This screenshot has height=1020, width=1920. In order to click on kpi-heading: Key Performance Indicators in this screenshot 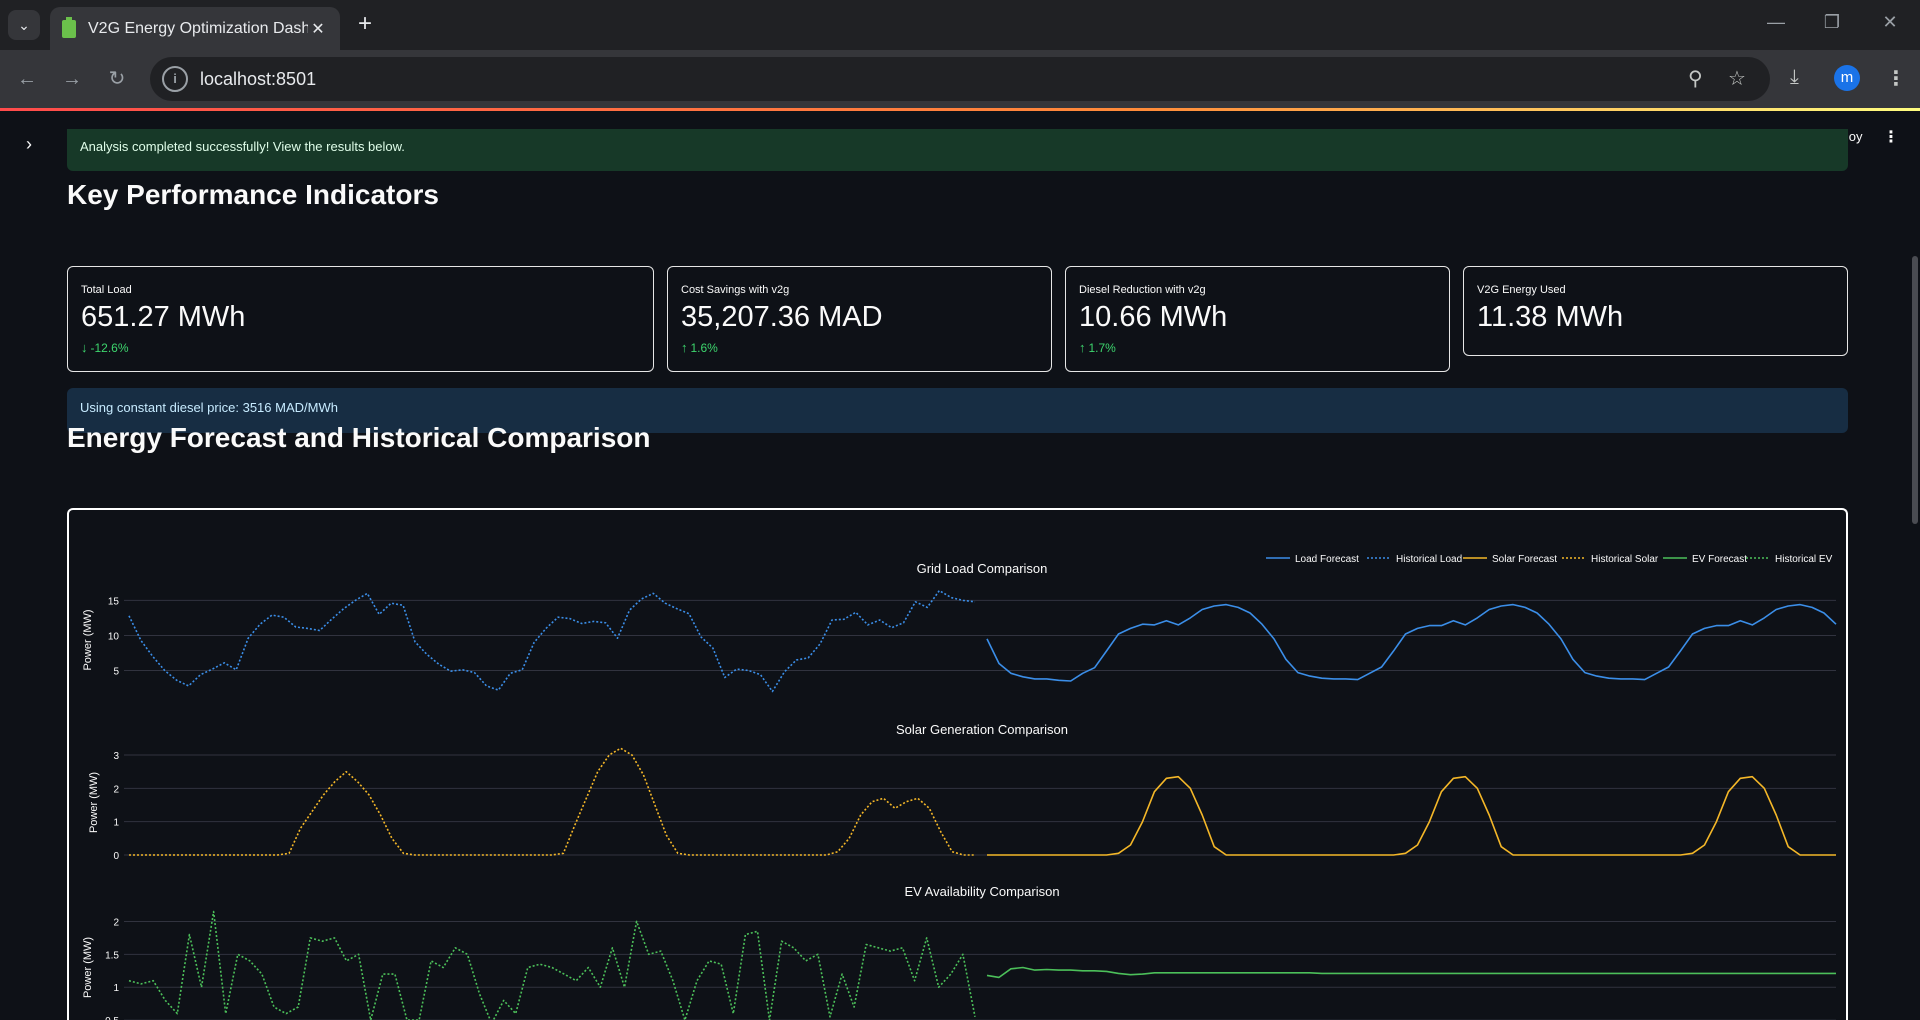, I will do `click(253, 194)`.